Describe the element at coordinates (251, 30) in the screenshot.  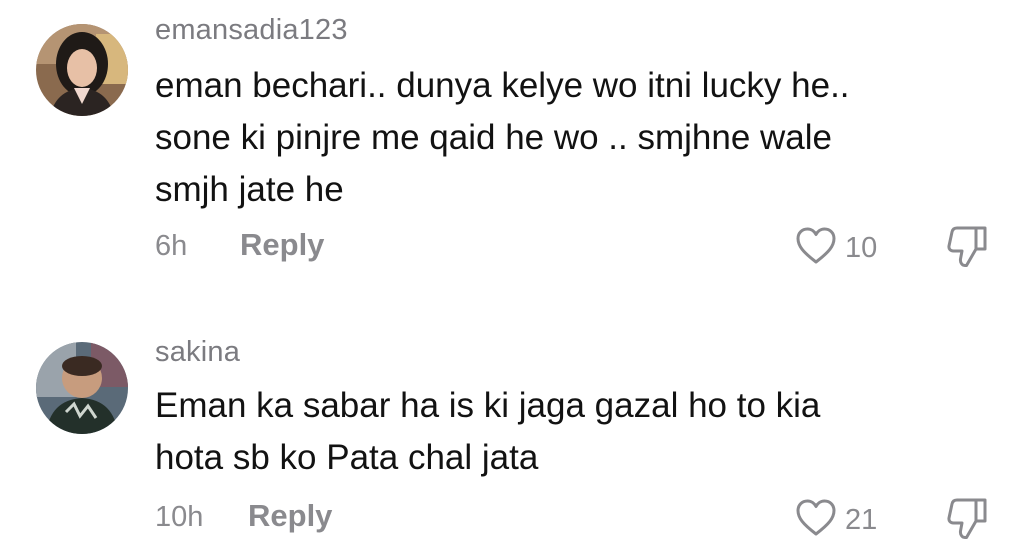
I see `comment-username: emansadia123` at that location.